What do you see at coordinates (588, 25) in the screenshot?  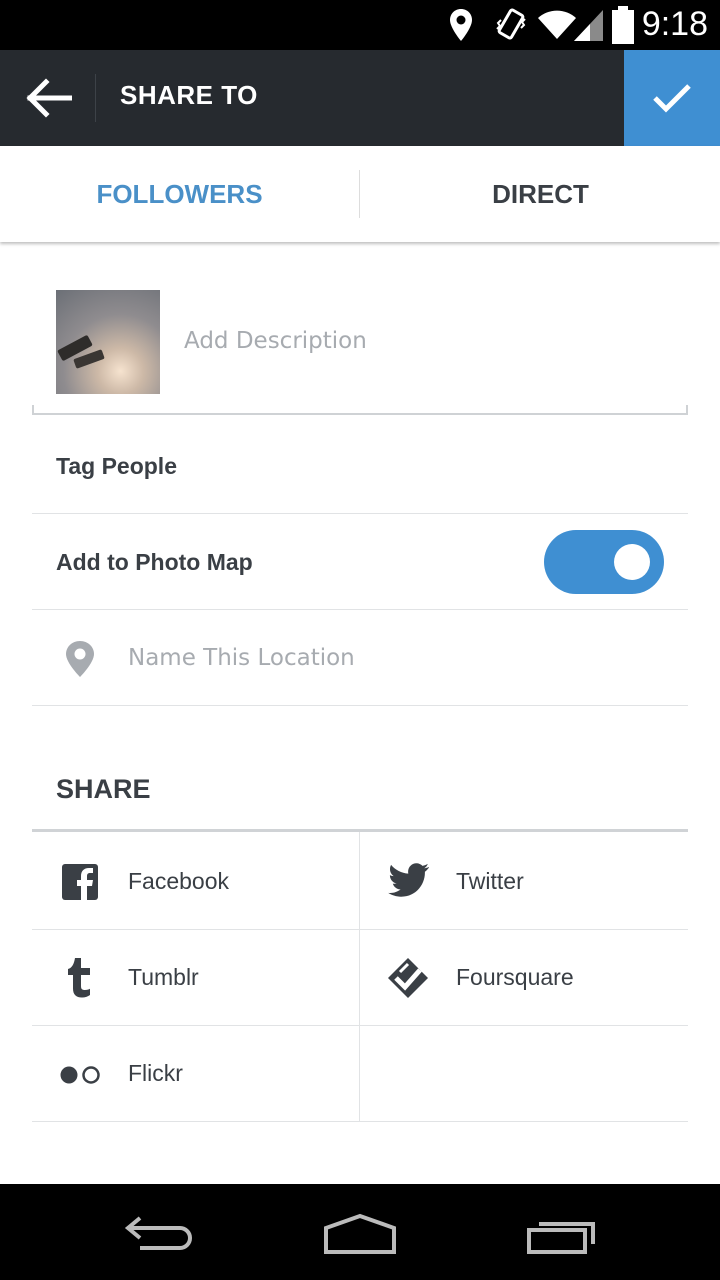 I see `signal-icon` at bounding box center [588, 25].